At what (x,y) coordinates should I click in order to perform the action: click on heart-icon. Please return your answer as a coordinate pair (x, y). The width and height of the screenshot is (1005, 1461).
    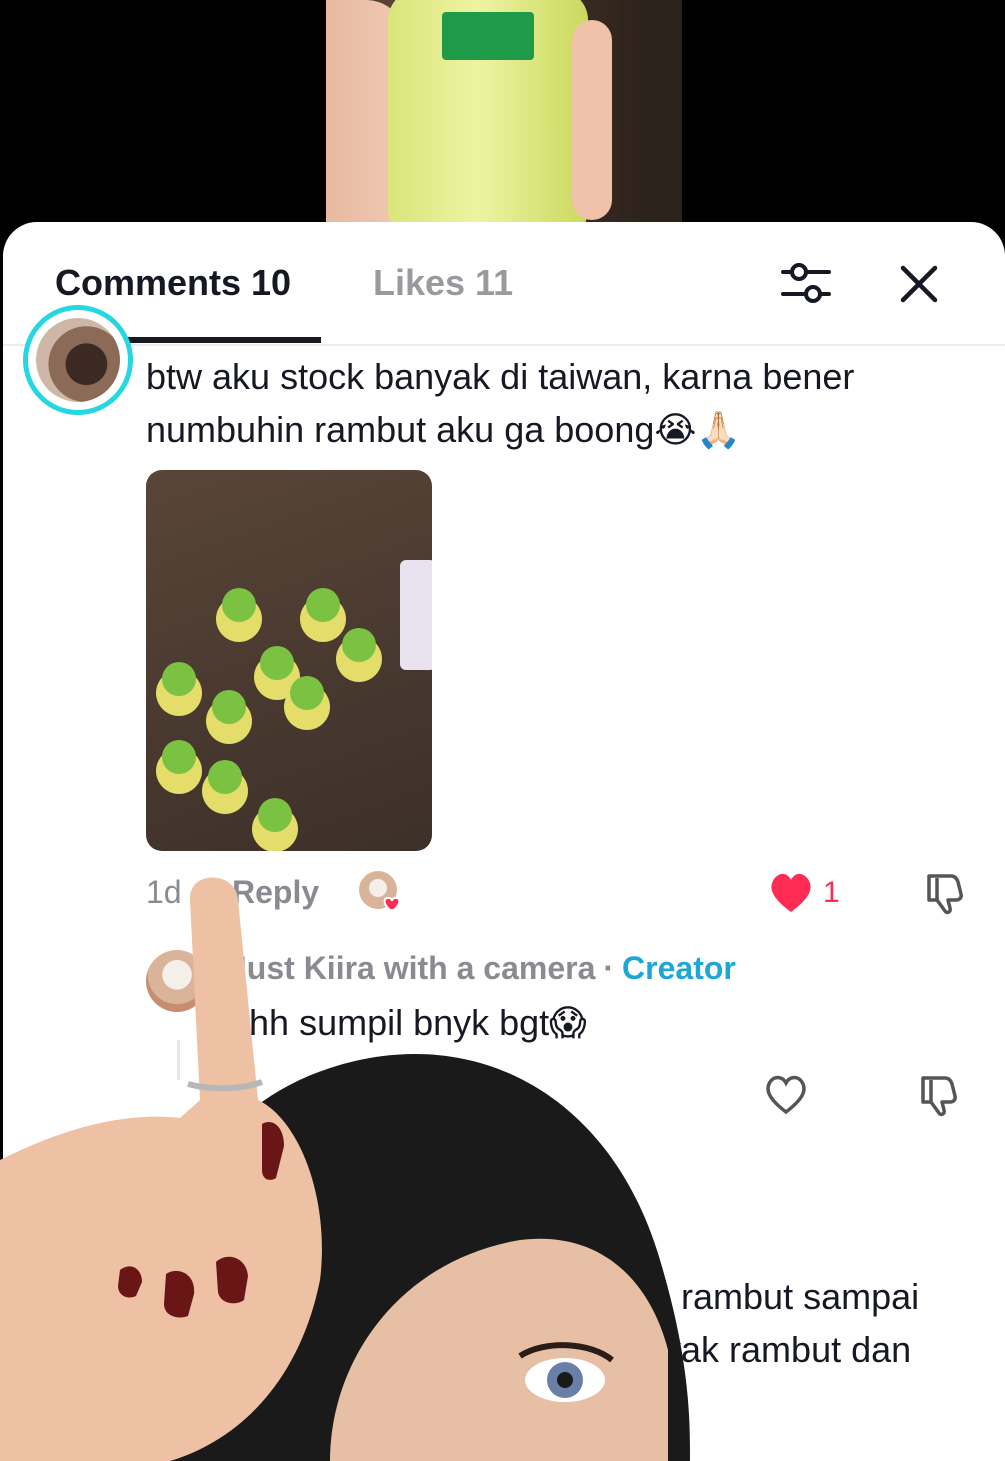
    Looking at the image, I should click on (791, 892).